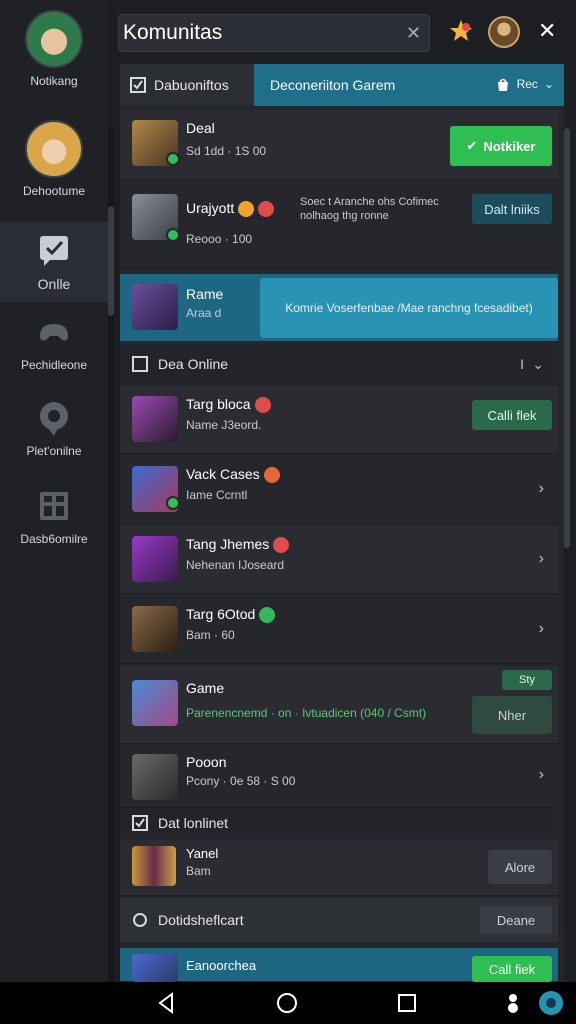  I want to click on row-title: Pooon, so click(206, 762).